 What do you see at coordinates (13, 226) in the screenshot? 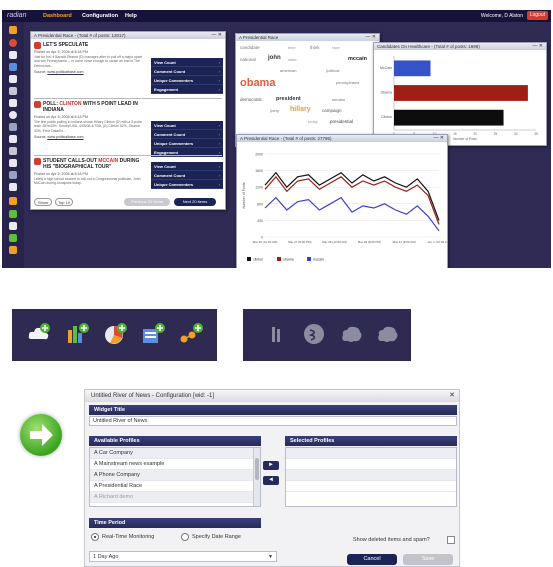
I see `cloud-add-icon` at bounding box center [13, 226].